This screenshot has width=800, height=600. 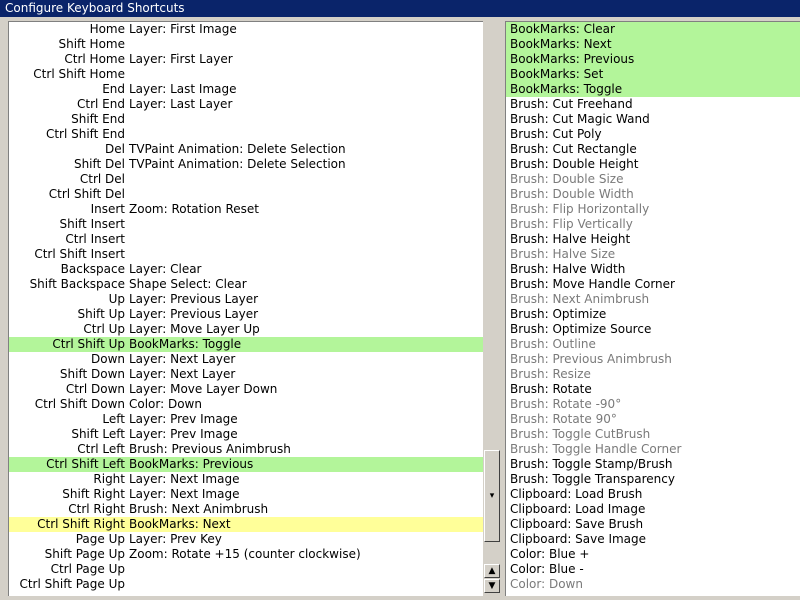 I want to click on shortcut-row: Ctrl Down Layer: Move Layer Down, so click(x=246, y=389).